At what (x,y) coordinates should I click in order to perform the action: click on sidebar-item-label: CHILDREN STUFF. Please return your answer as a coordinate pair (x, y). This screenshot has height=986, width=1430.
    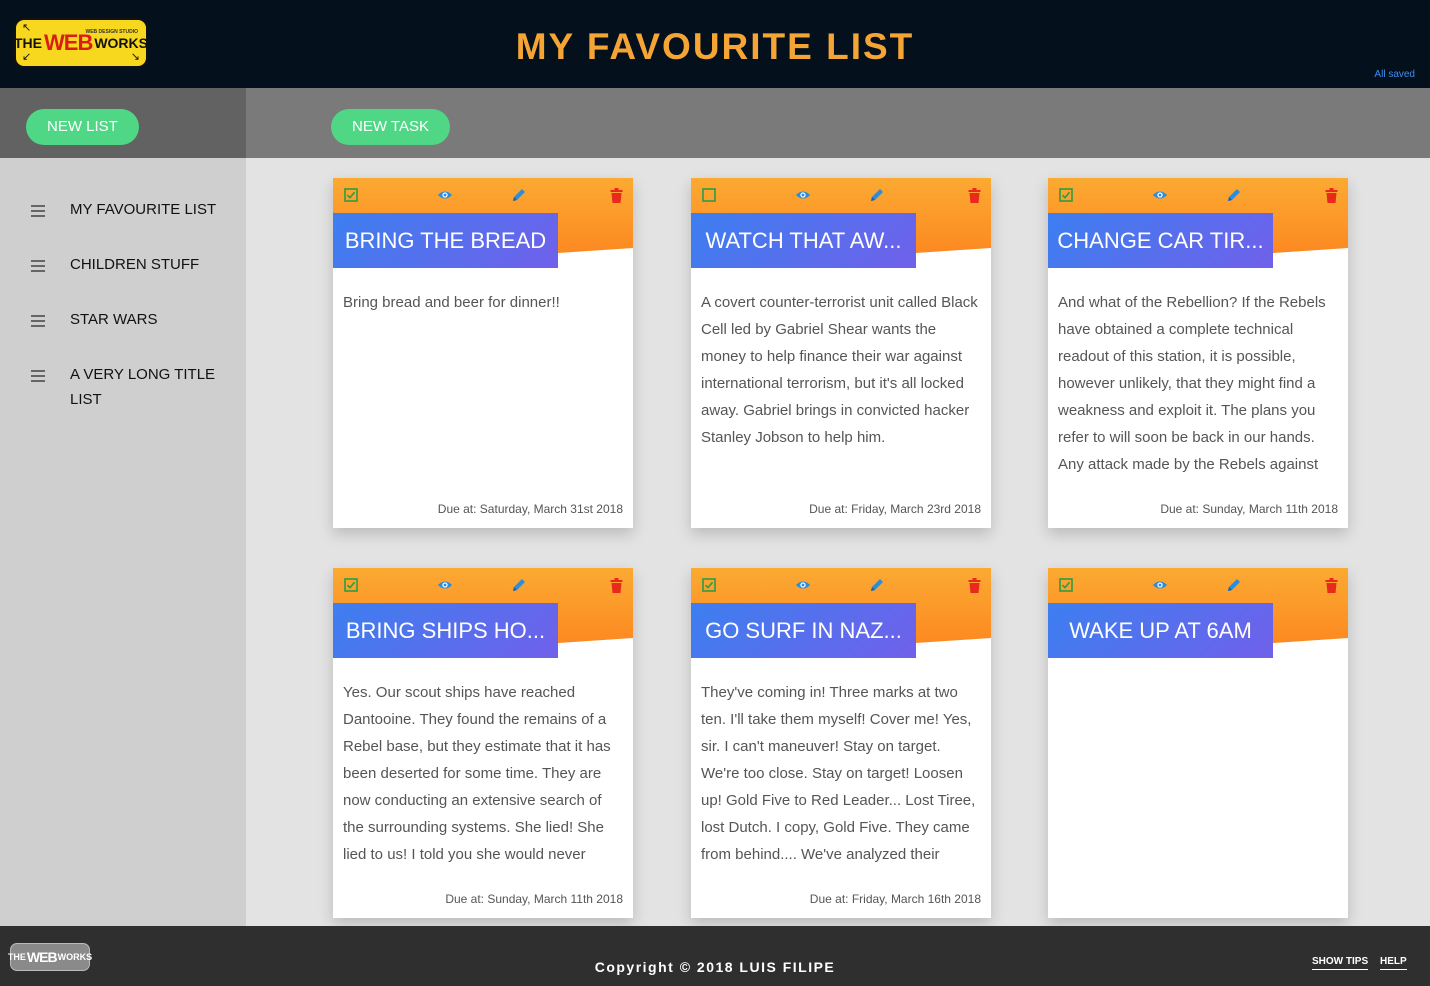
    Looking at the image, I should click on (135, 264).